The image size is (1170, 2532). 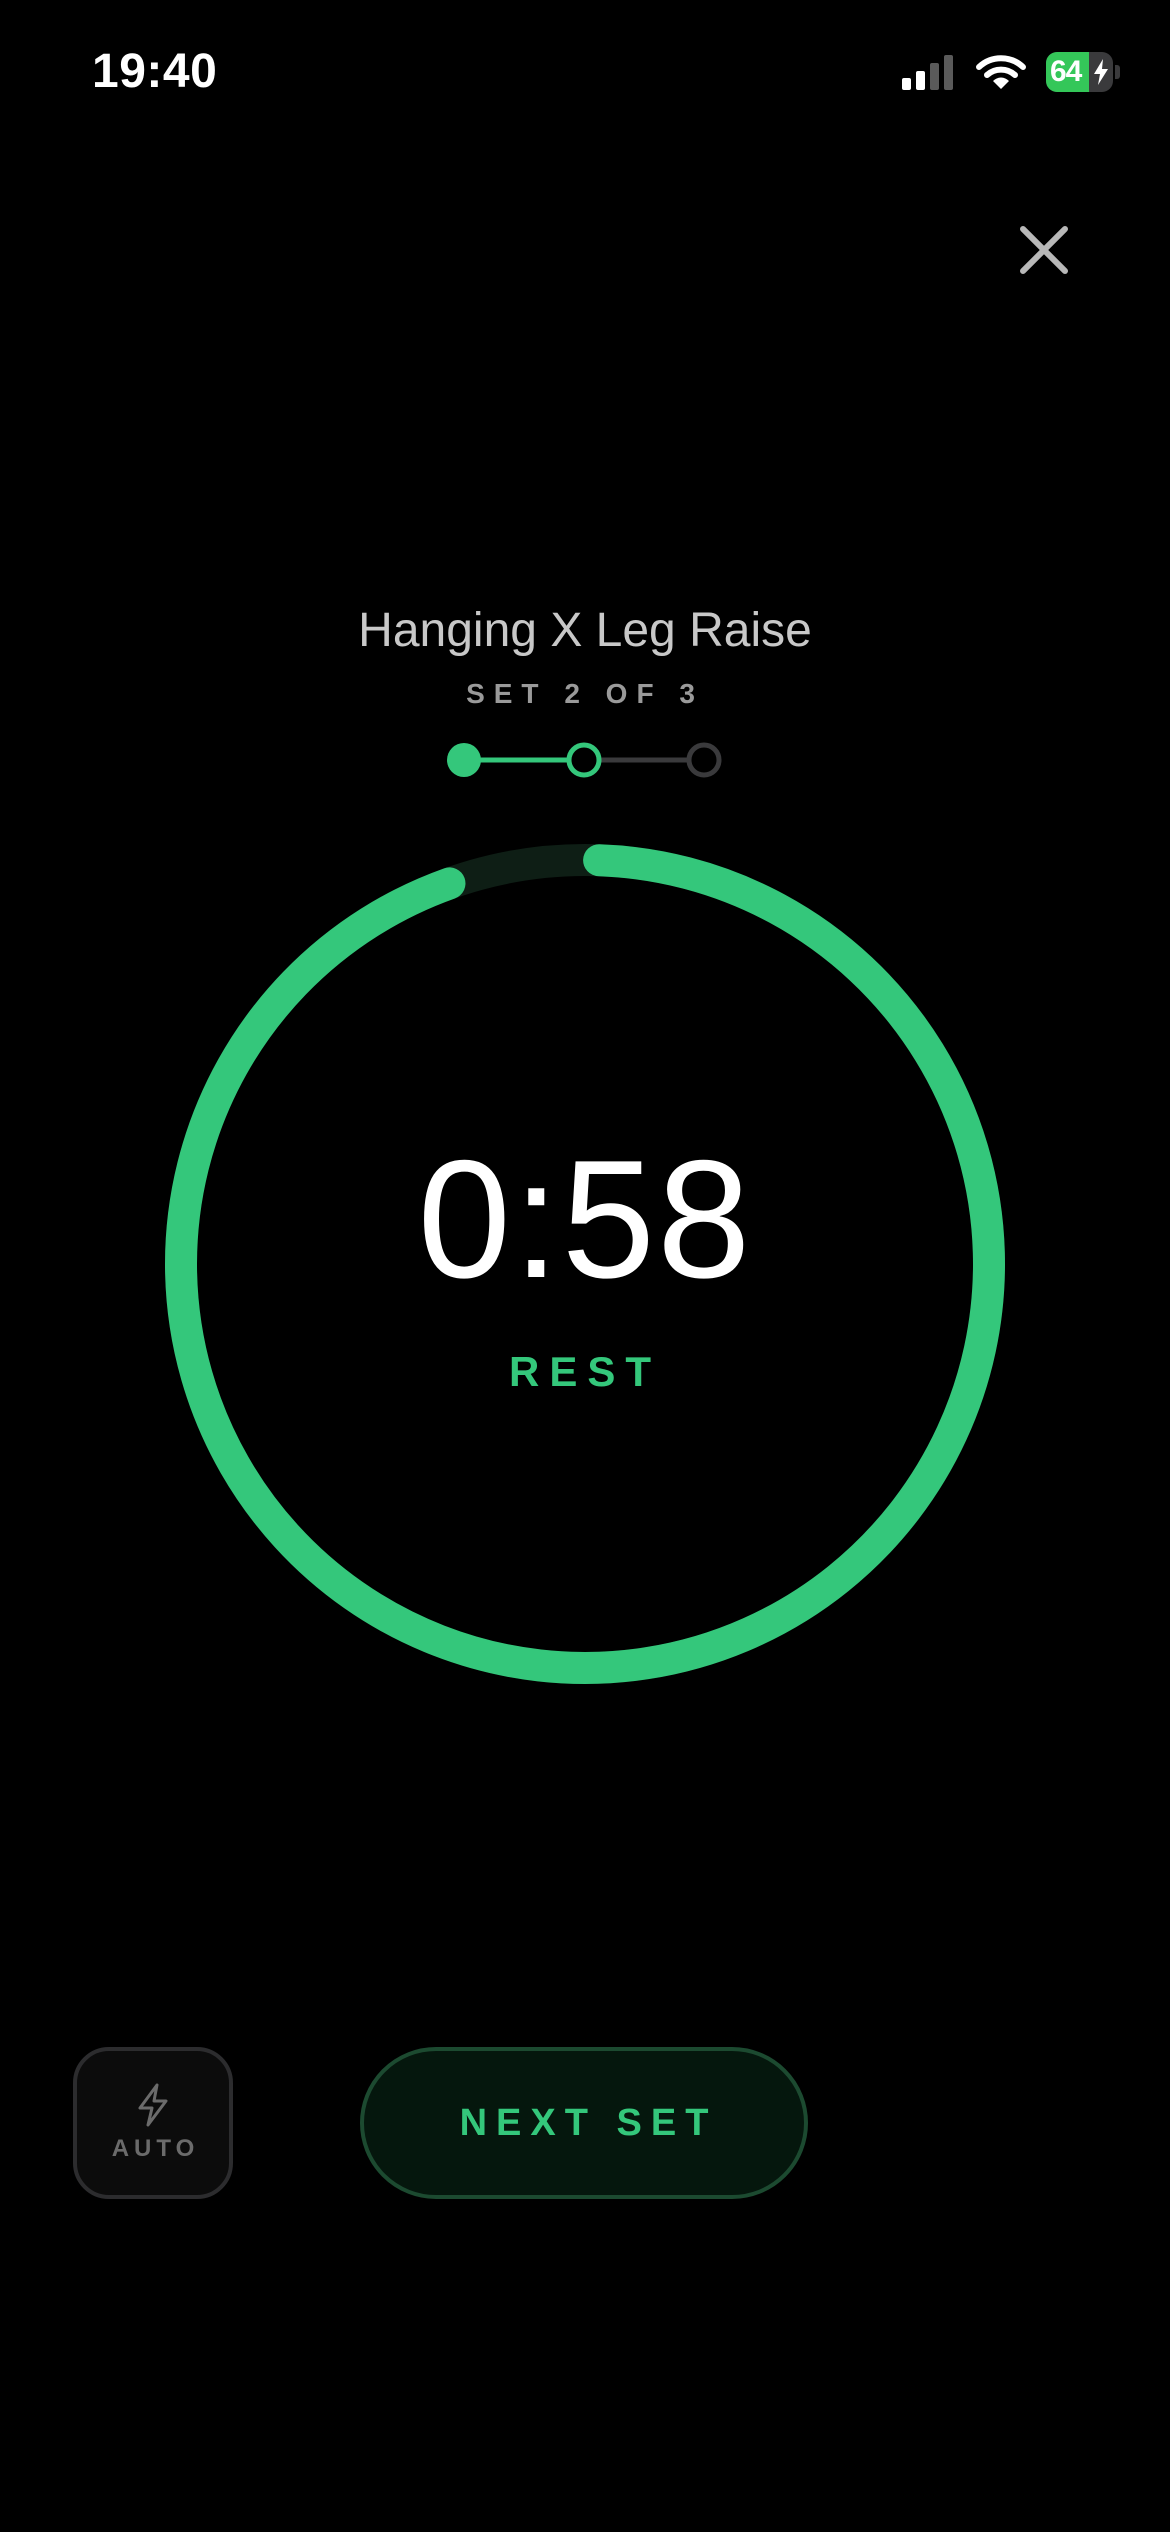 What do you see at coordinates (584, 1371) in the screenshot?
I see `timer-caption: REST` at bounding box center [584, 1371].